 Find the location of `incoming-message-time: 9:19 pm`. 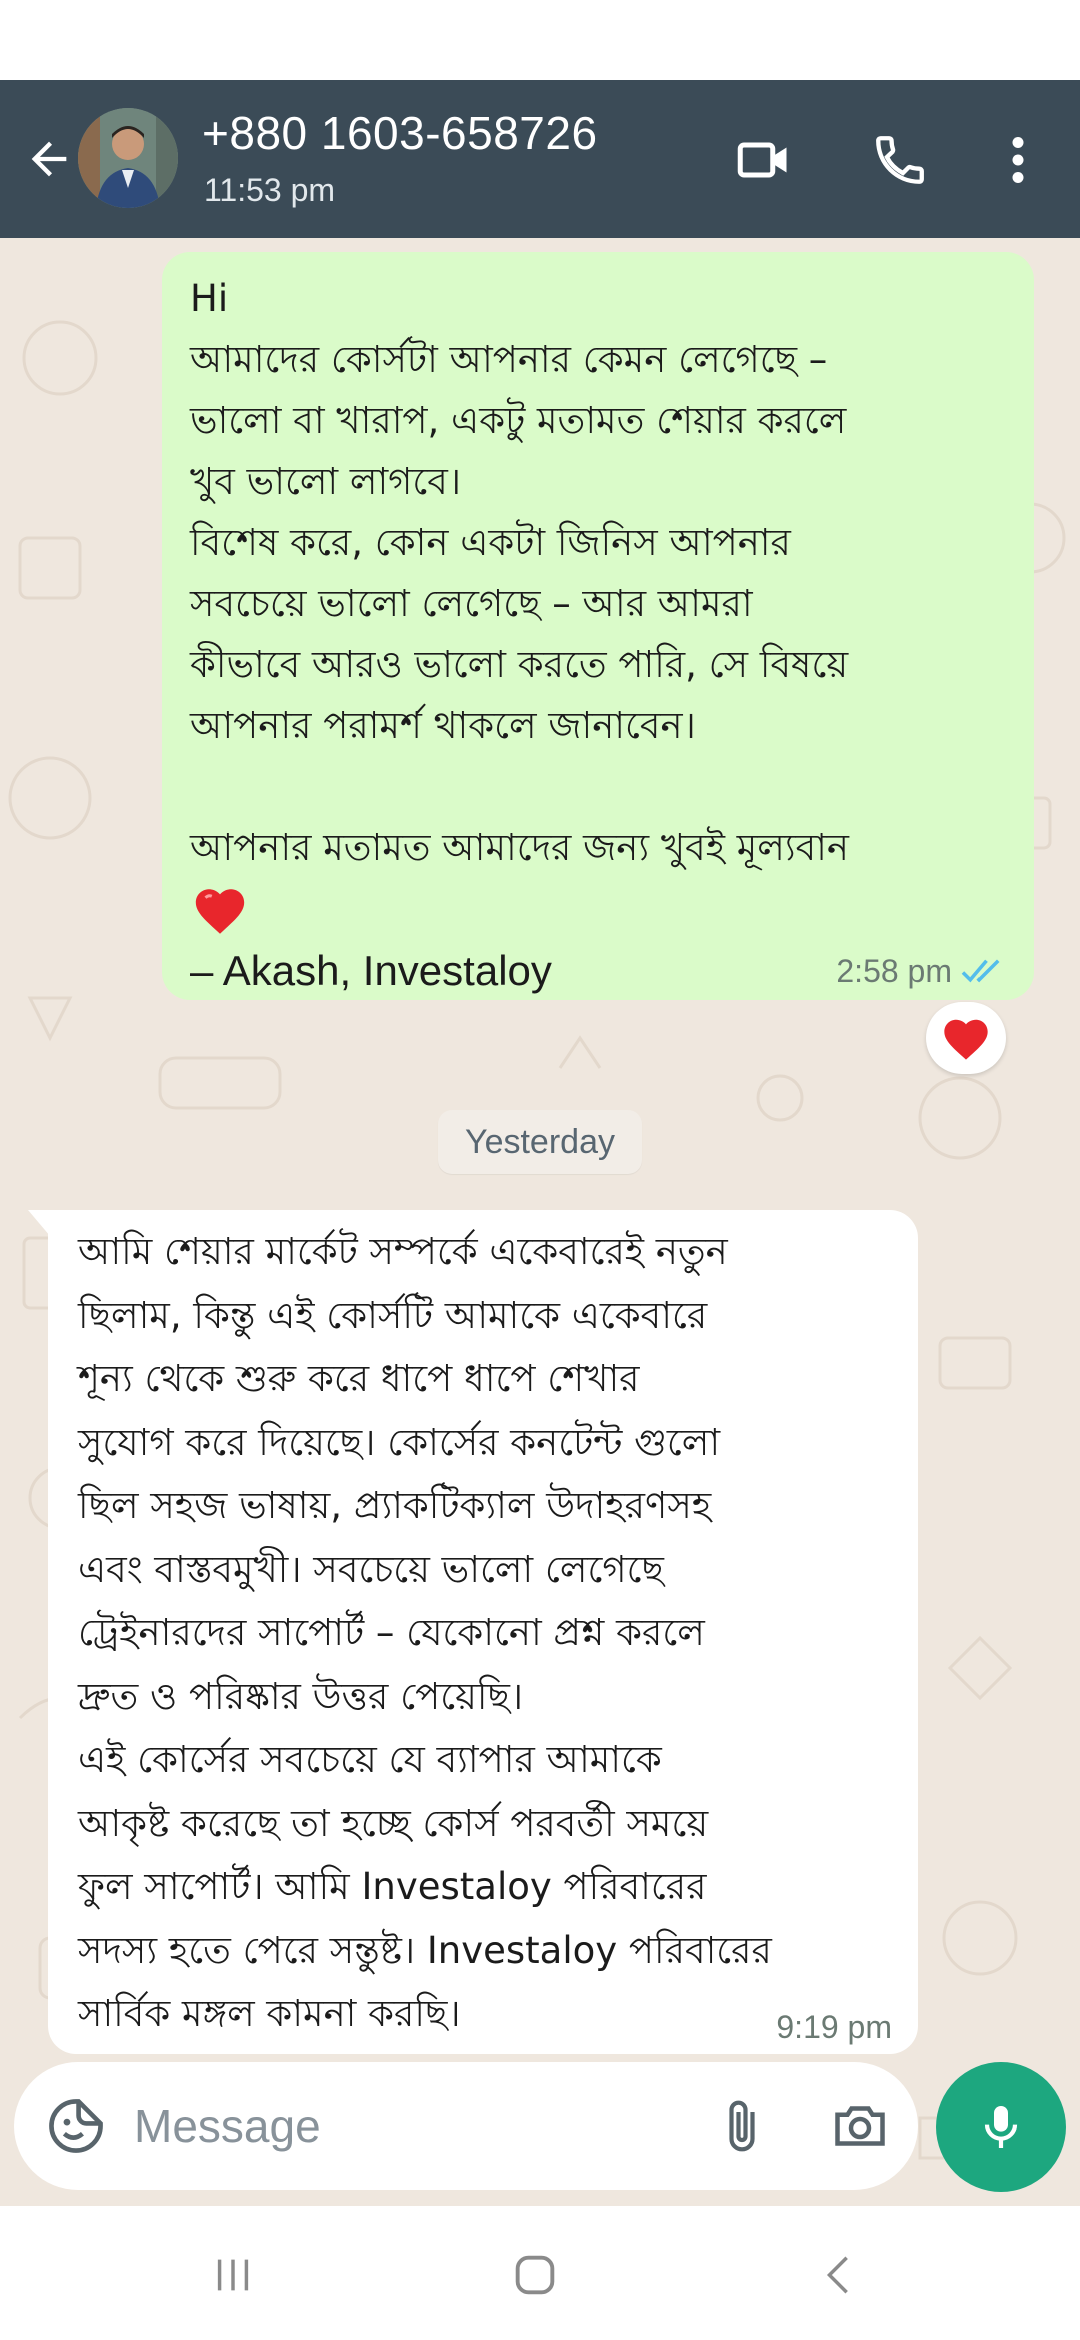

incoming-message-time: 9:19 pm is located at coordinates (834, 2027).